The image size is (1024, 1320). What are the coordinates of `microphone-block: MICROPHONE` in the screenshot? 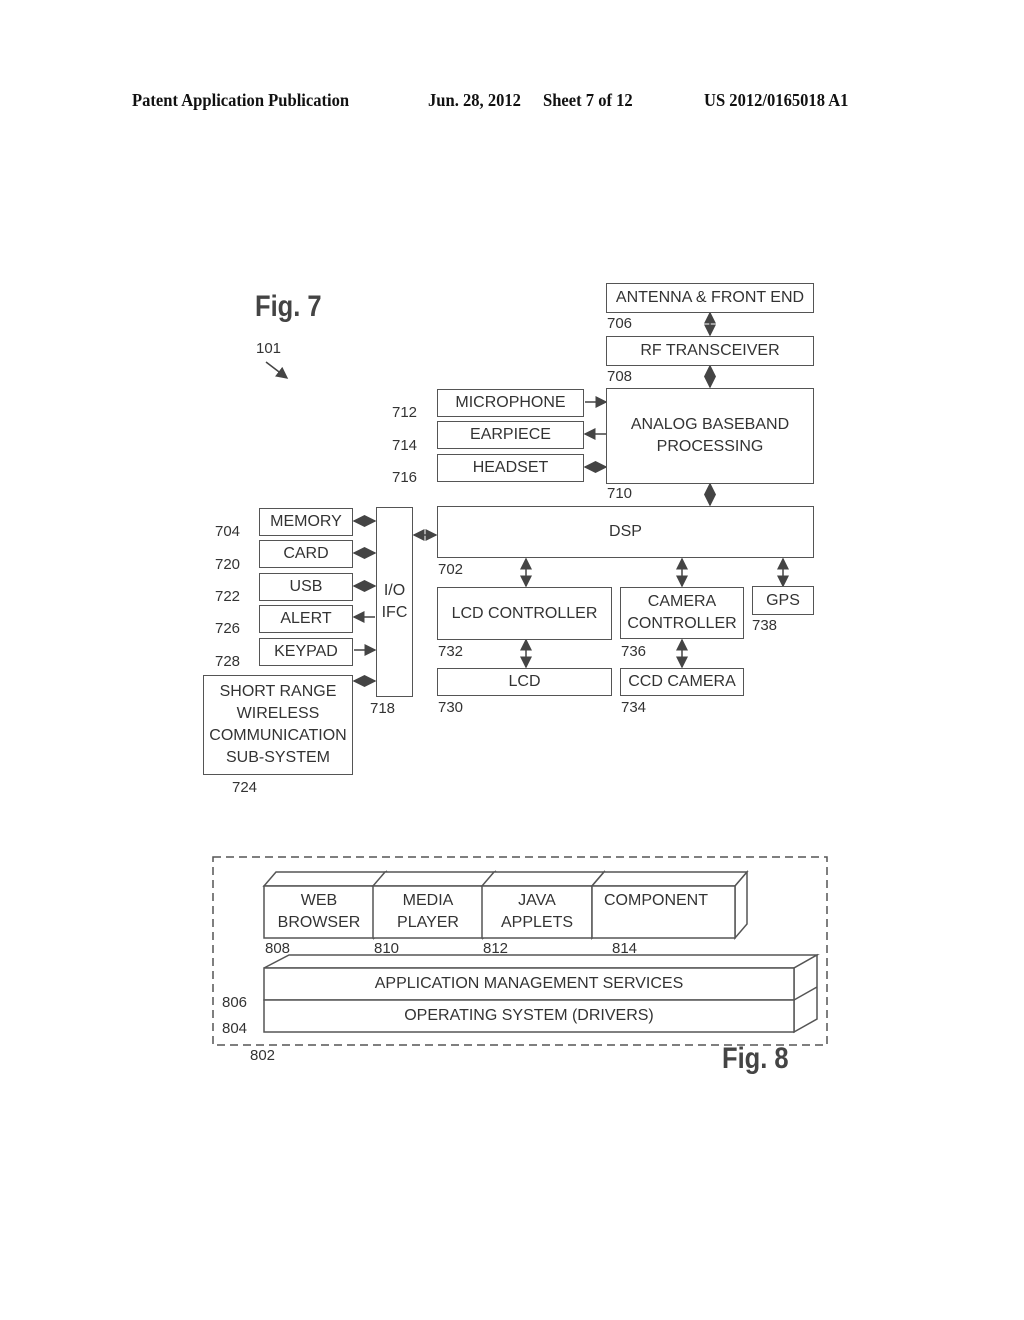 It's located at (510, 403).